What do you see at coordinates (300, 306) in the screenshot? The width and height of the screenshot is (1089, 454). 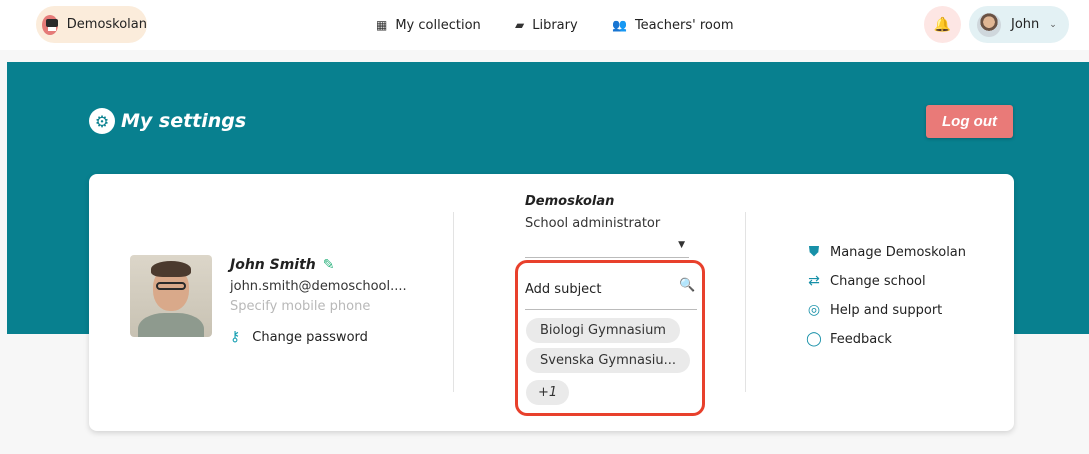 I see `mobile-phone-field: Specify mobile phone` at bounding box center [300, 306].